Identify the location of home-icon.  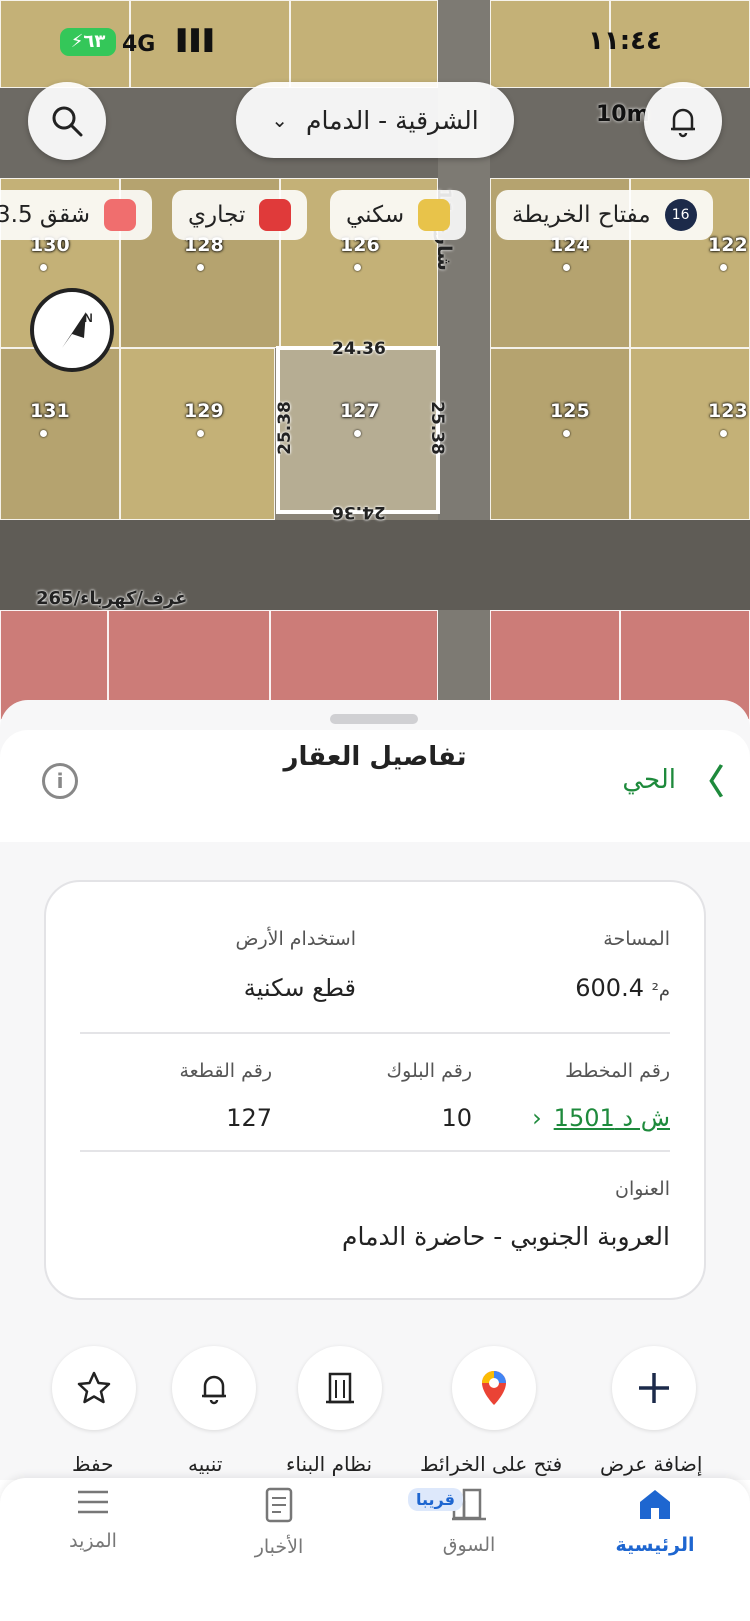
(655, 1504).